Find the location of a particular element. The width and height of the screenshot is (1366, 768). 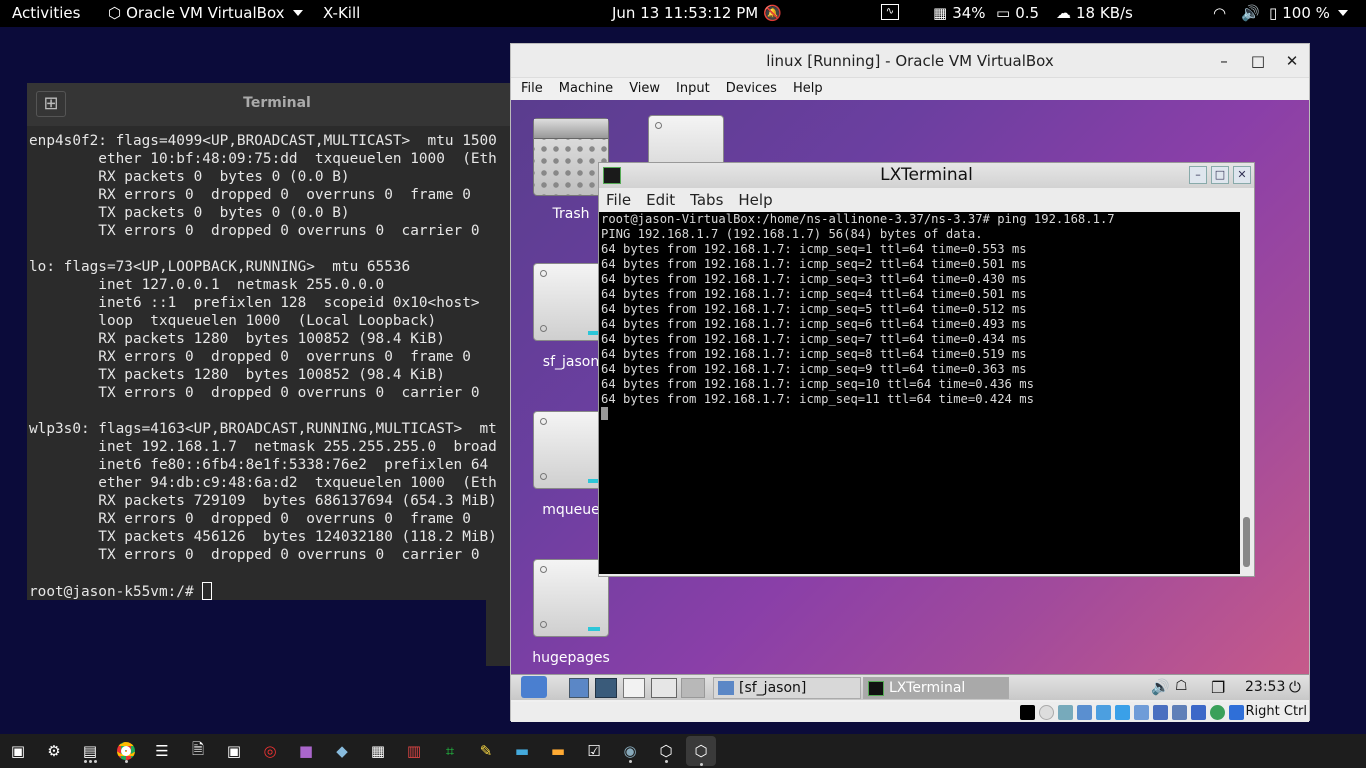

cloud-icon: ☁ is located at coordinates (1063, 13).